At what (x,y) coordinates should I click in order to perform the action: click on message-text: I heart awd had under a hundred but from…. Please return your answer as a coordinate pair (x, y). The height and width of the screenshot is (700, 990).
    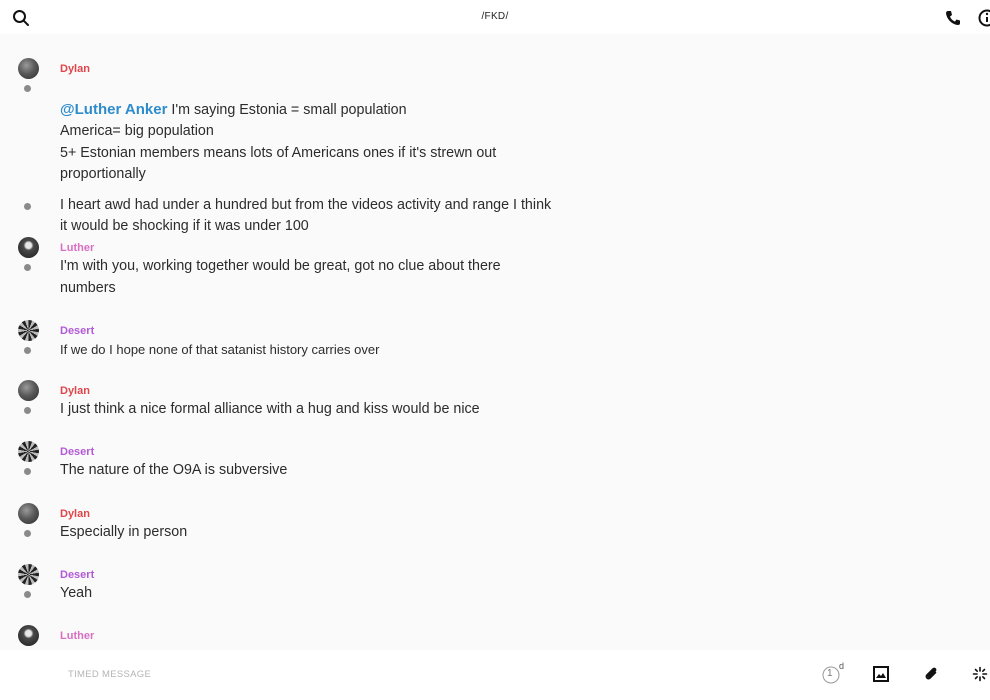
    Looking at the image, I should click on (292, 216).